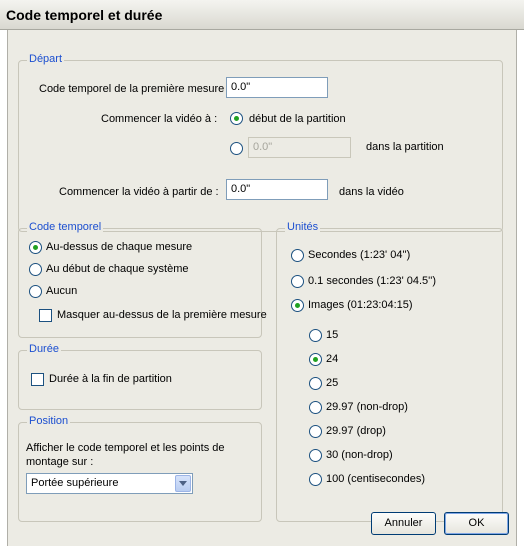 The width and height of the screenshot is (524, 546). I want to click on position-dropdown-value: Portée supérieure, so click(75, 483).